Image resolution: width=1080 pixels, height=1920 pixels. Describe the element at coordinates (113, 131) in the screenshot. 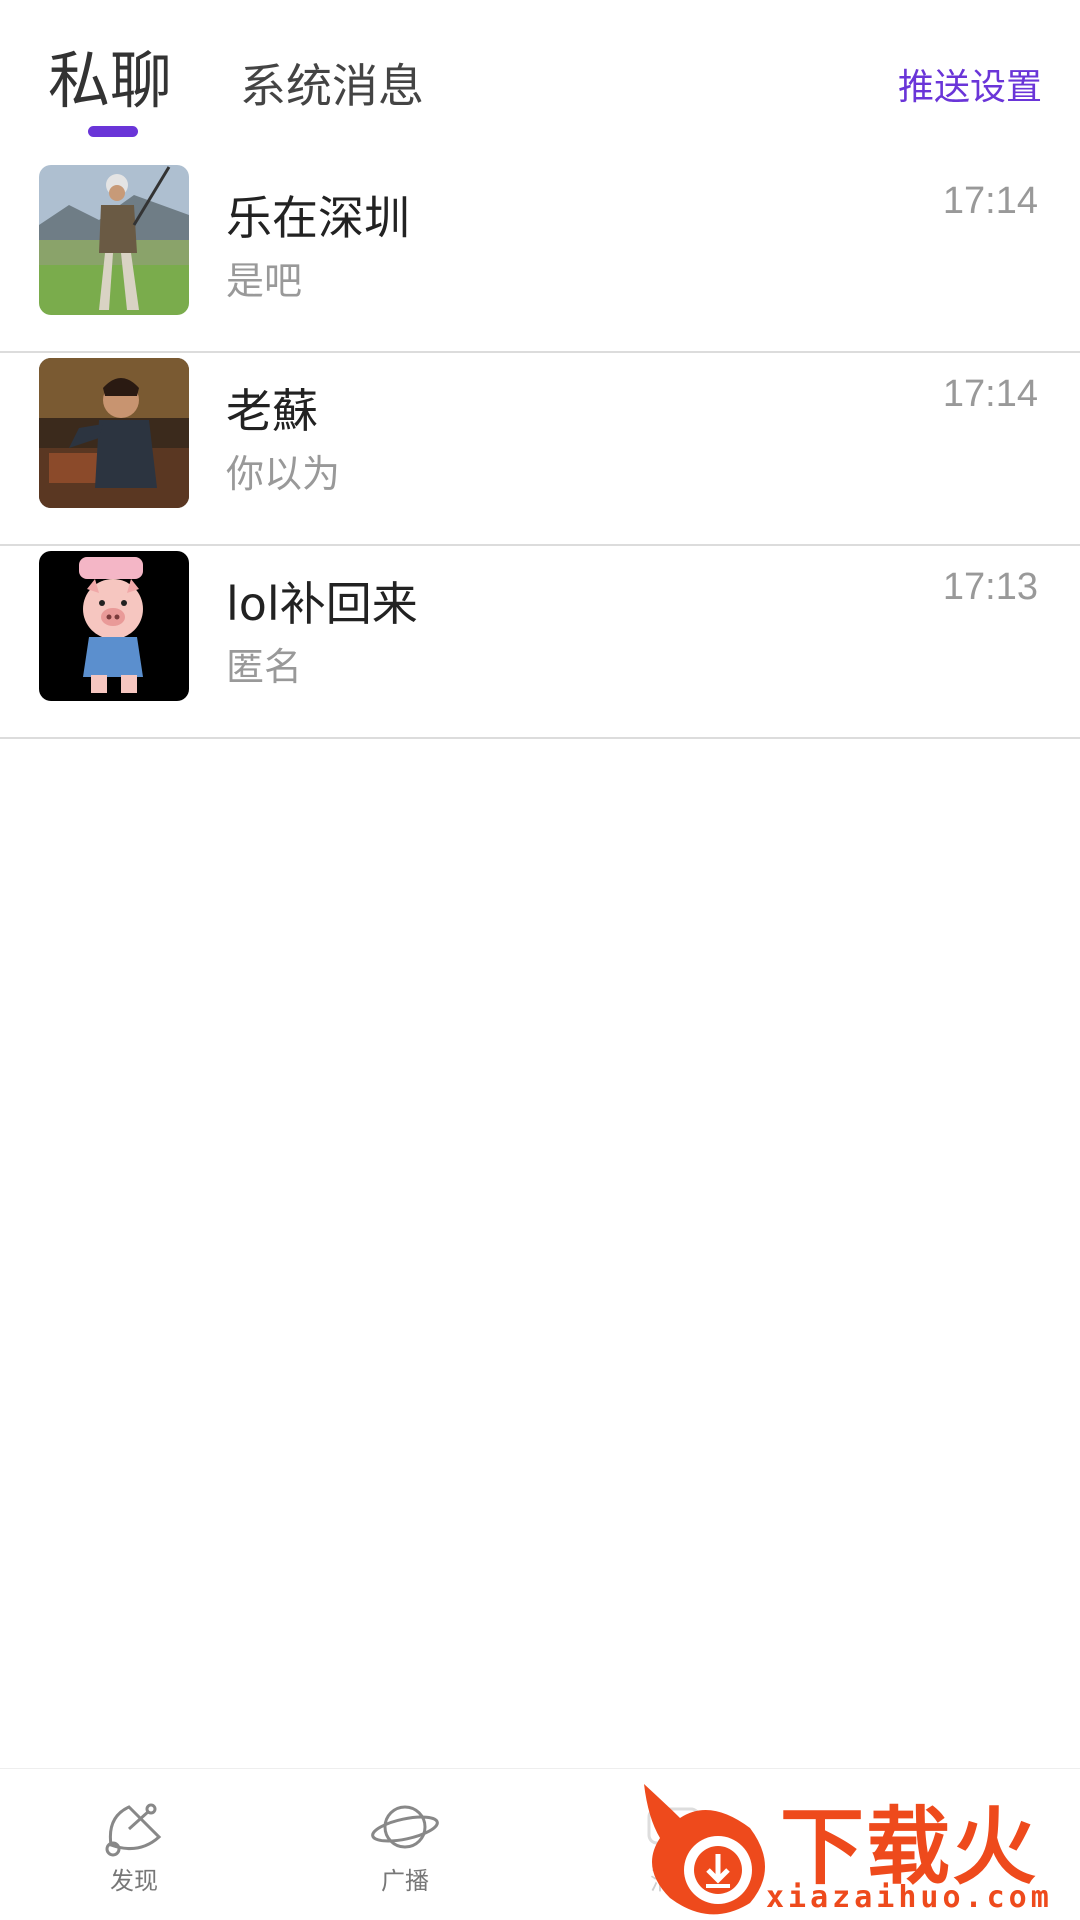

I see `active-tab-indicator` at that location.